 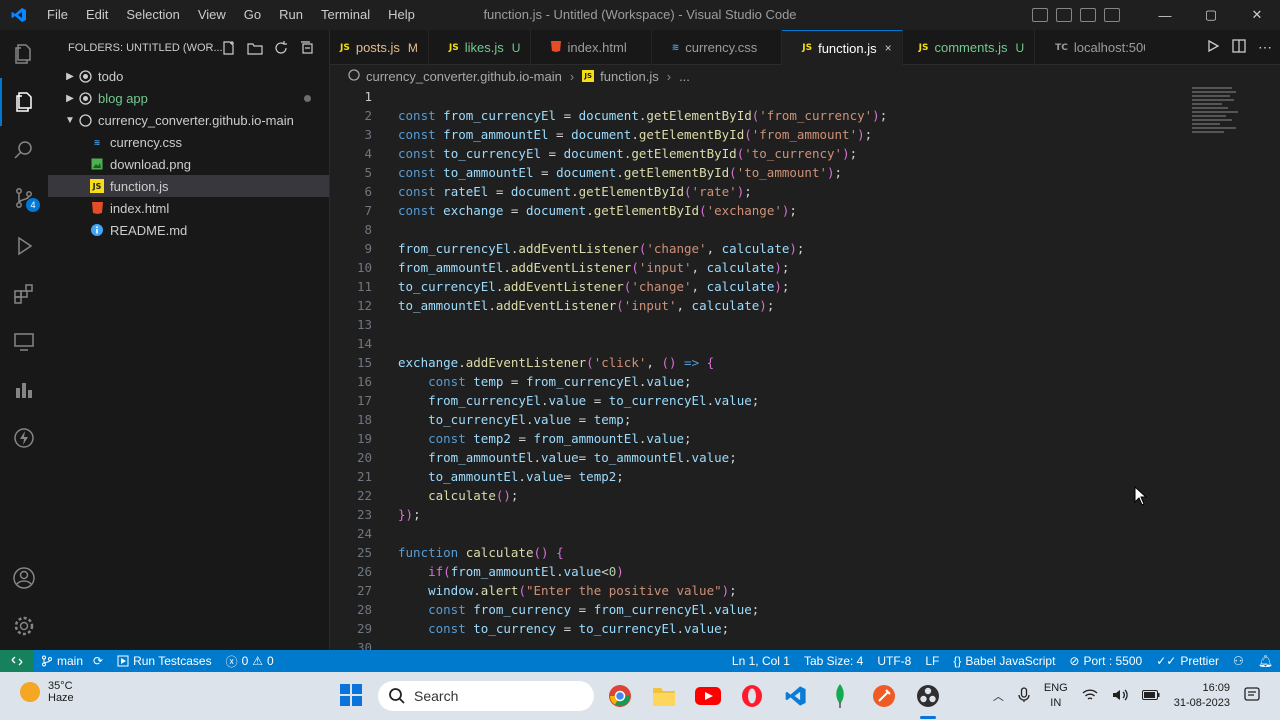 What do you see at coordinates (1213, 47) in the screenshot?
I see `run-file-icon` at bounding box center [1213, 47].